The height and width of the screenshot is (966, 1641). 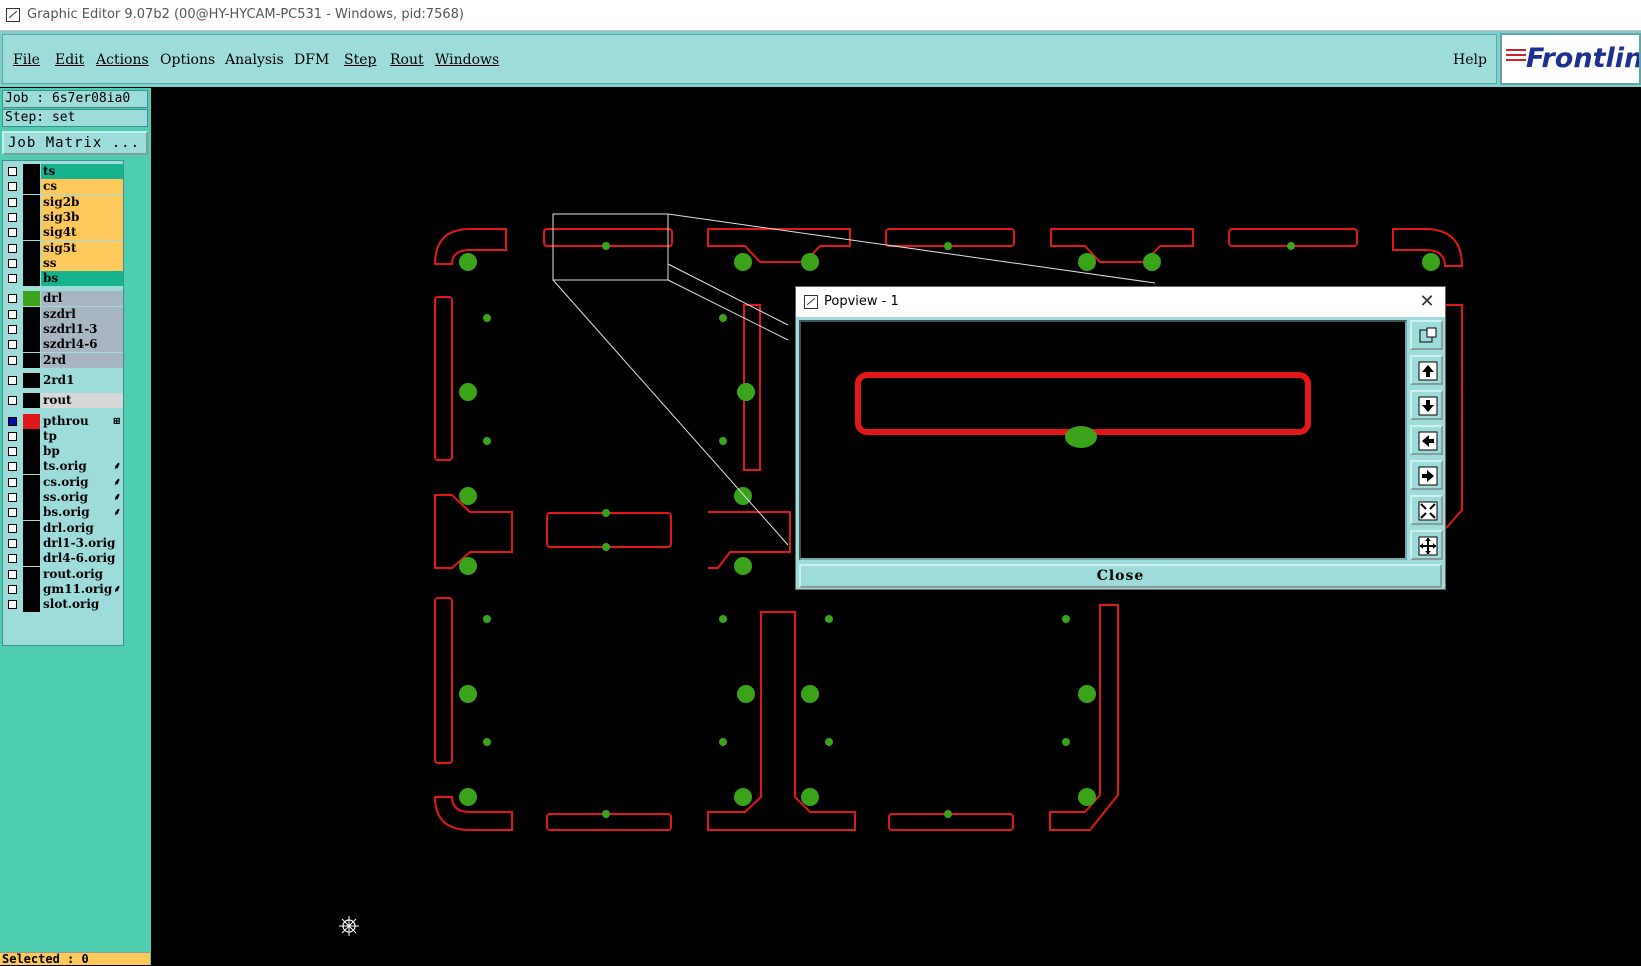 I want to click on layer-name: rout.orig, so click(x=82, y=574).